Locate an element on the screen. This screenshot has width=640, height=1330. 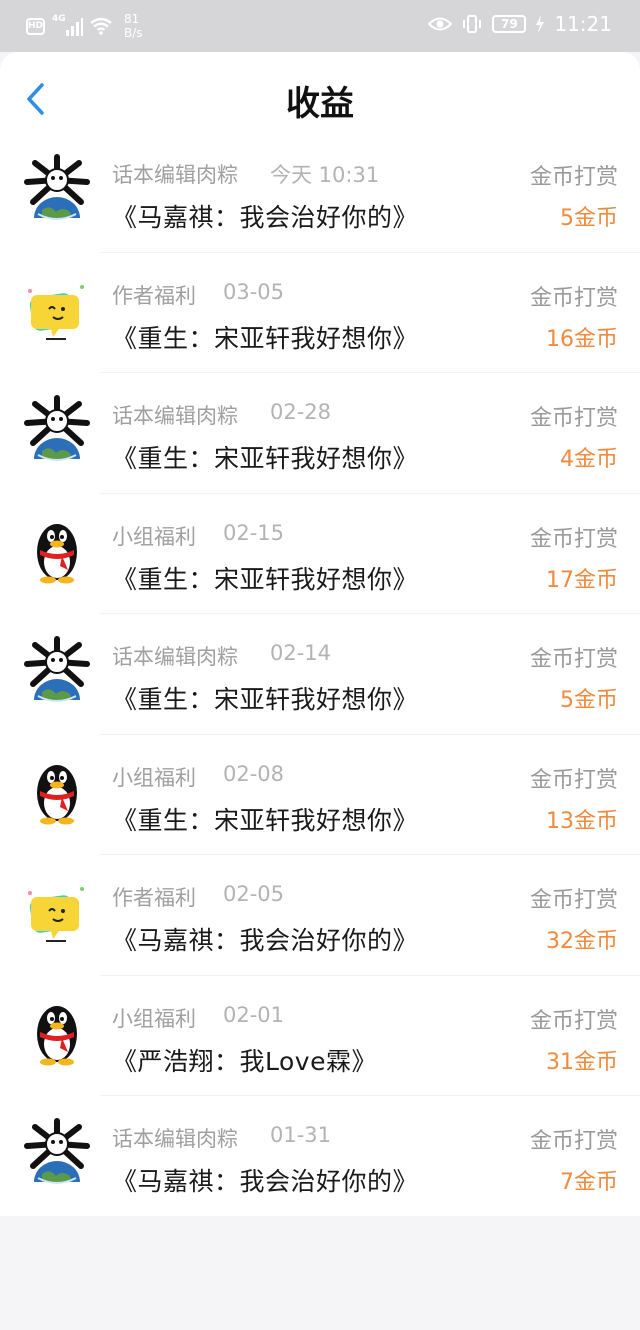
list-item: 作者福利 03-05 《重生：宋亚轩我好想你》 金币打赏 16金币 is located at coordinates (320, 313).